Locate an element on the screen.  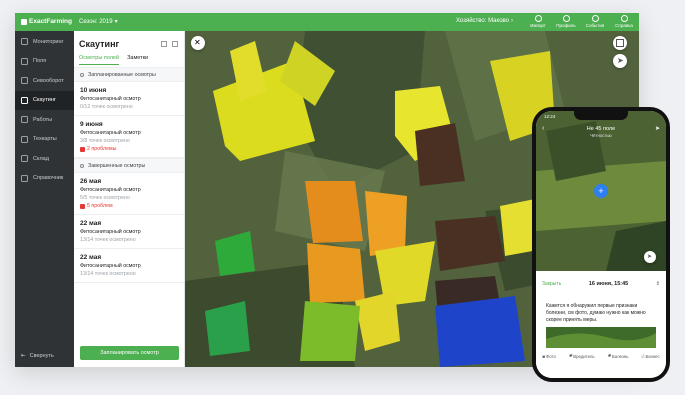
farm-label: Хозяйство: Маково is located at coordinates (482, 21).